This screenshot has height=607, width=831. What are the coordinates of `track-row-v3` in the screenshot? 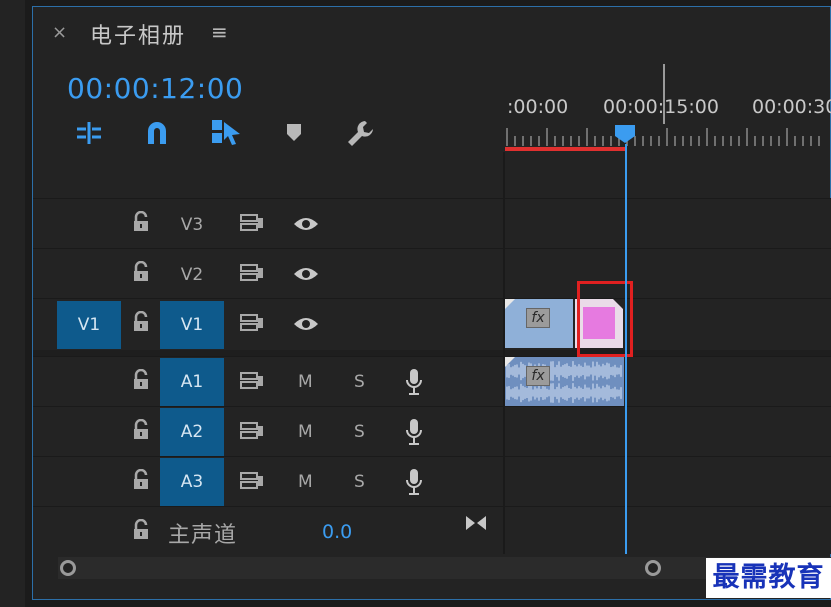 It's located at (432, 223).